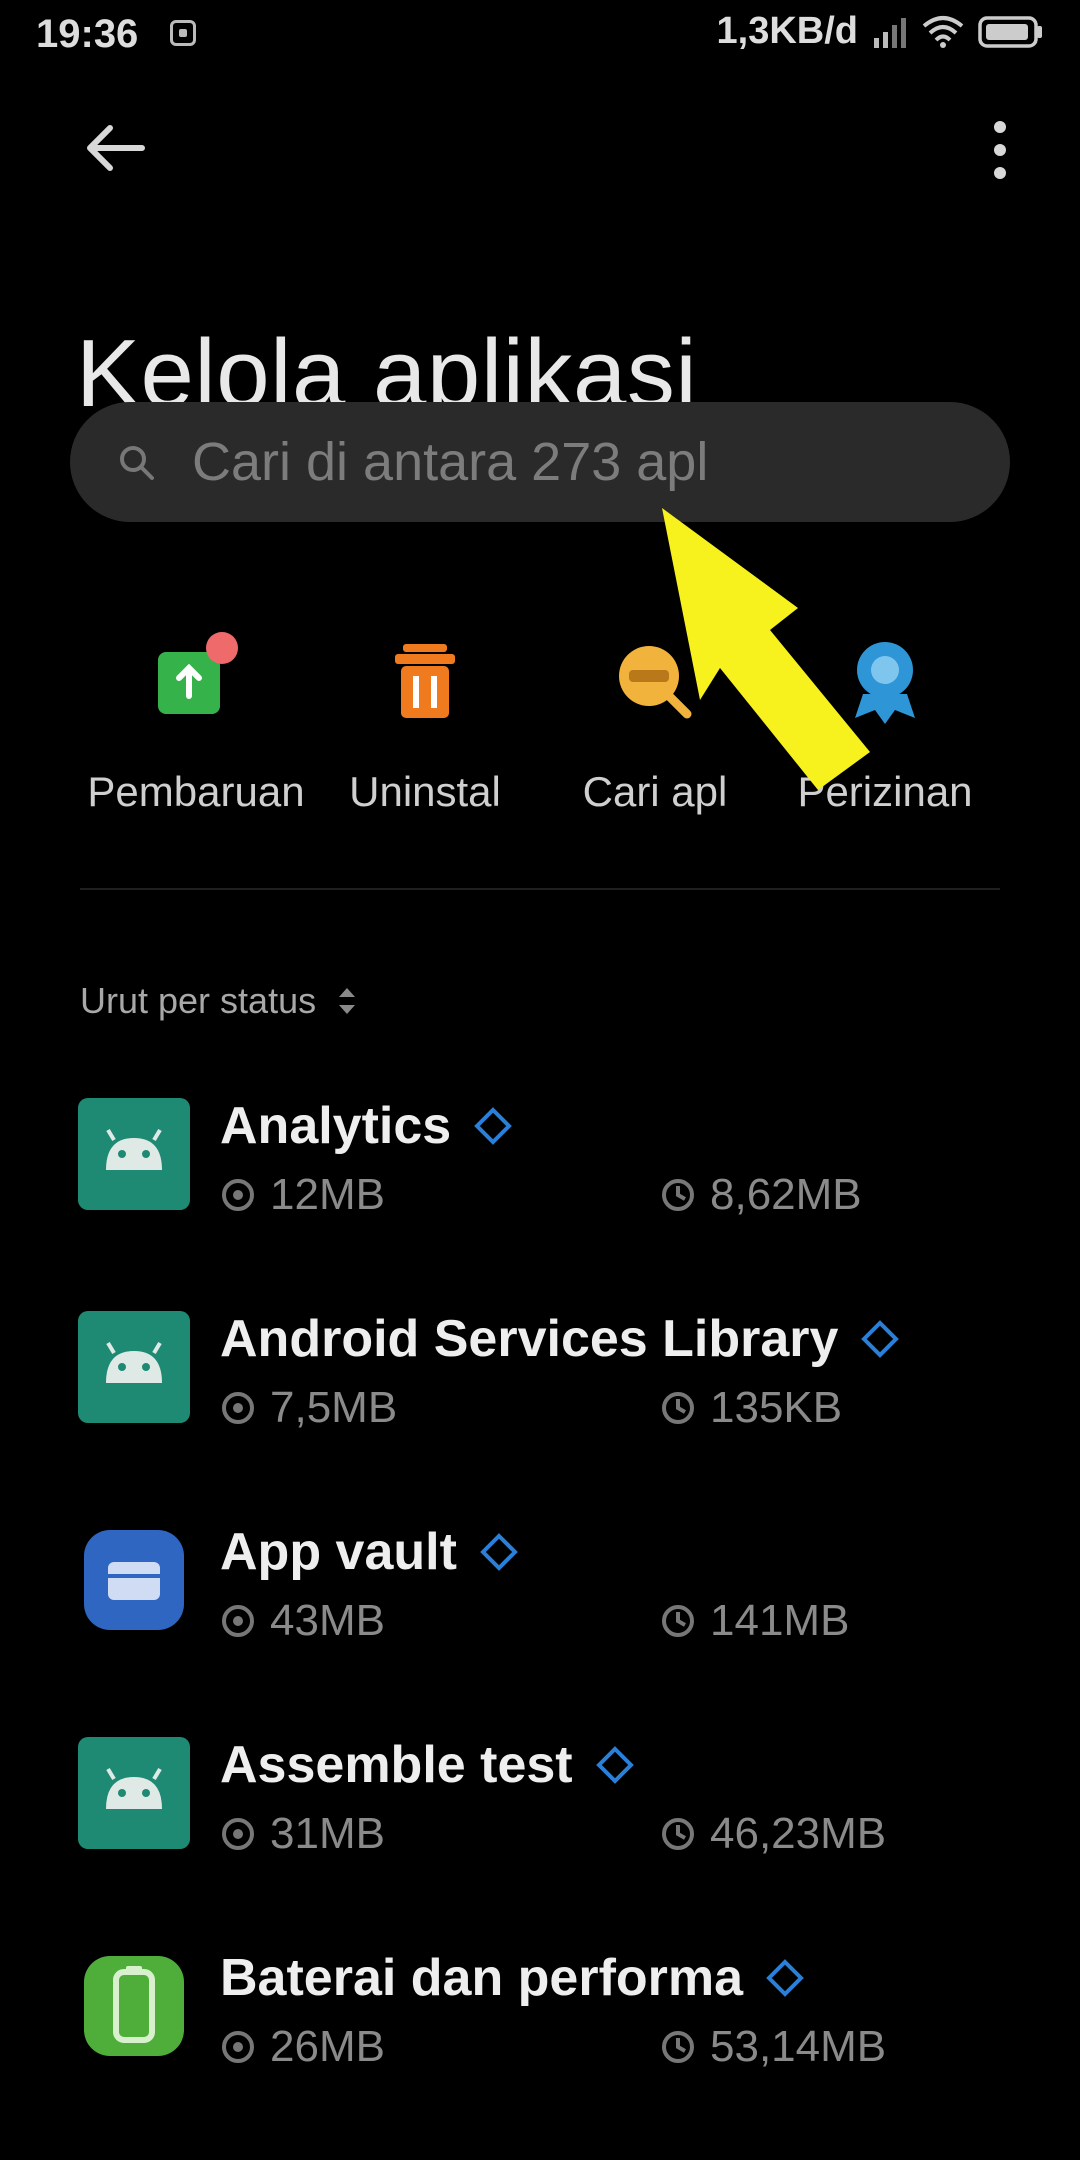 Image resolution: width=1080 pixels, height=2160 pixels. What do you see at coordinates (183, 33) in the screenshot?
I see `notification-icon` at bounding box center [183, 33].